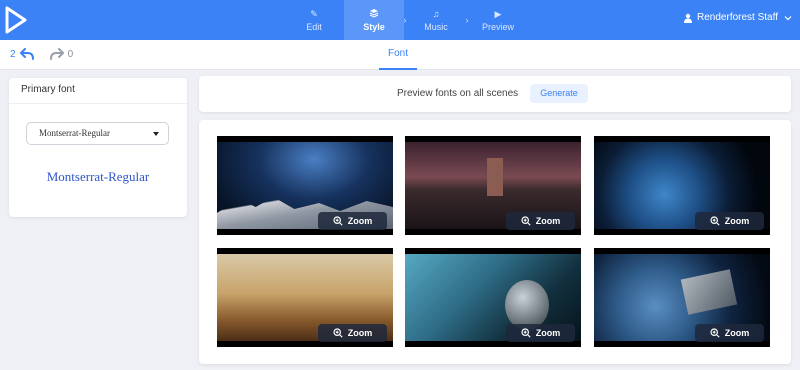  I want to click on renderforest-logo, so click(16, 20).